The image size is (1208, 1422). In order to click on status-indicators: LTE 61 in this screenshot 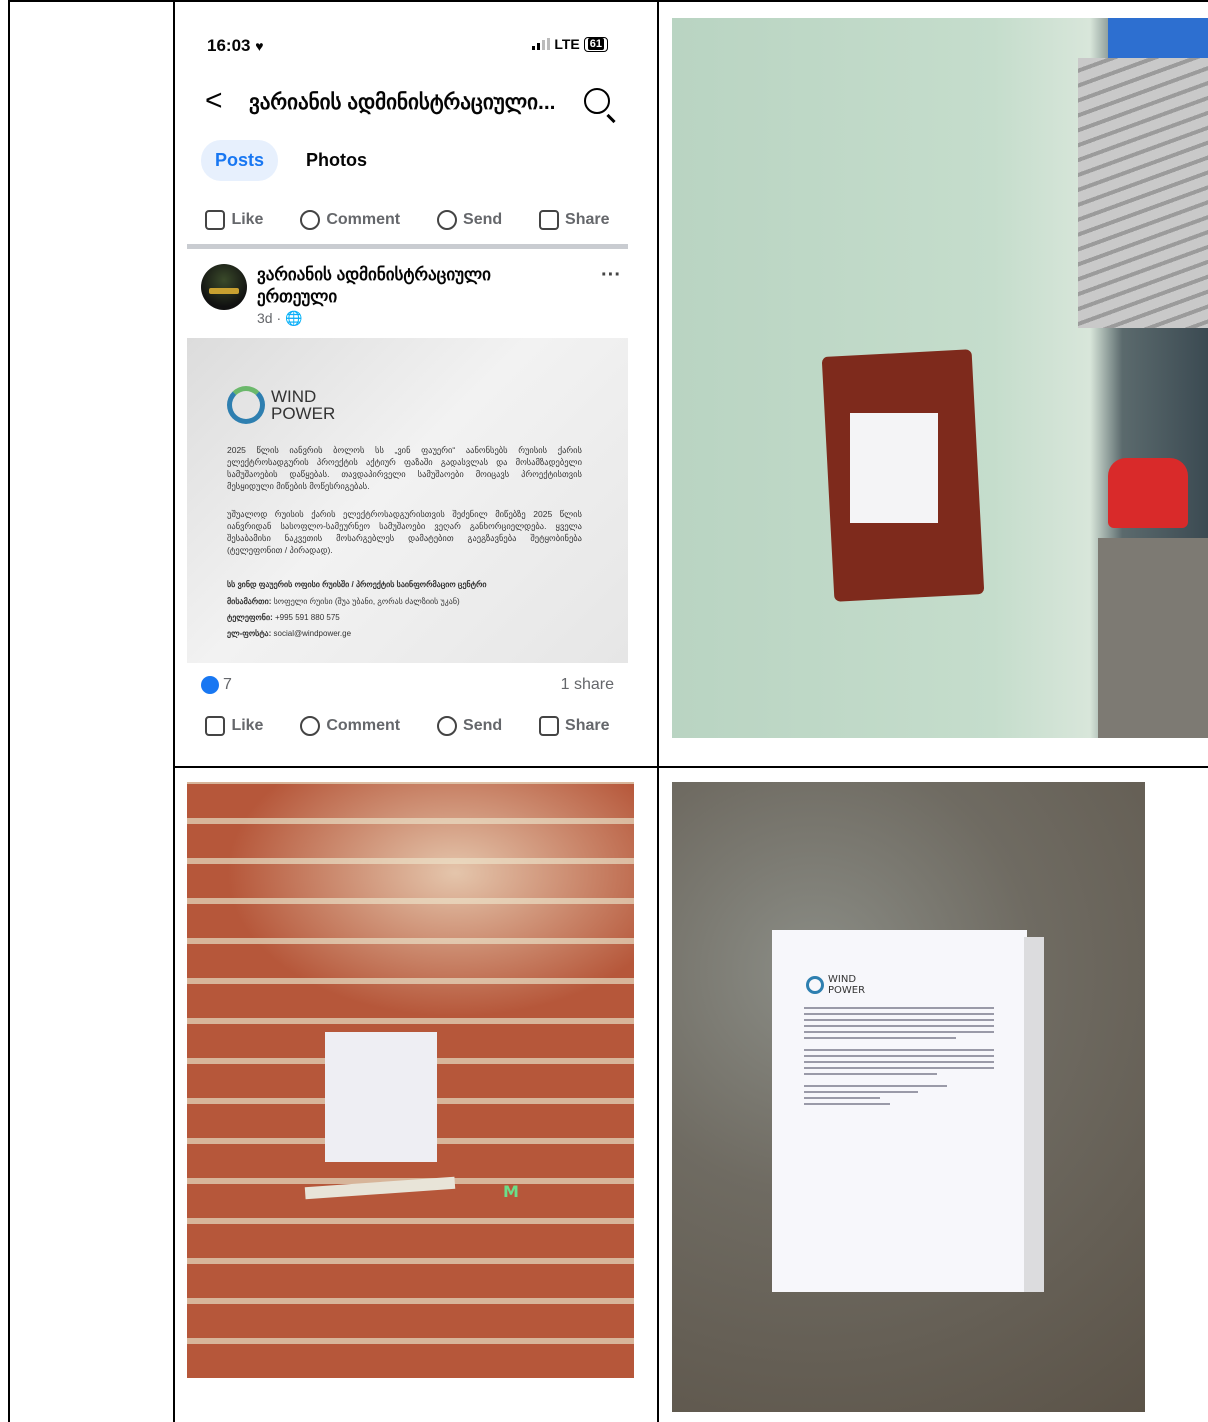, I will do `click(570, 44)`.